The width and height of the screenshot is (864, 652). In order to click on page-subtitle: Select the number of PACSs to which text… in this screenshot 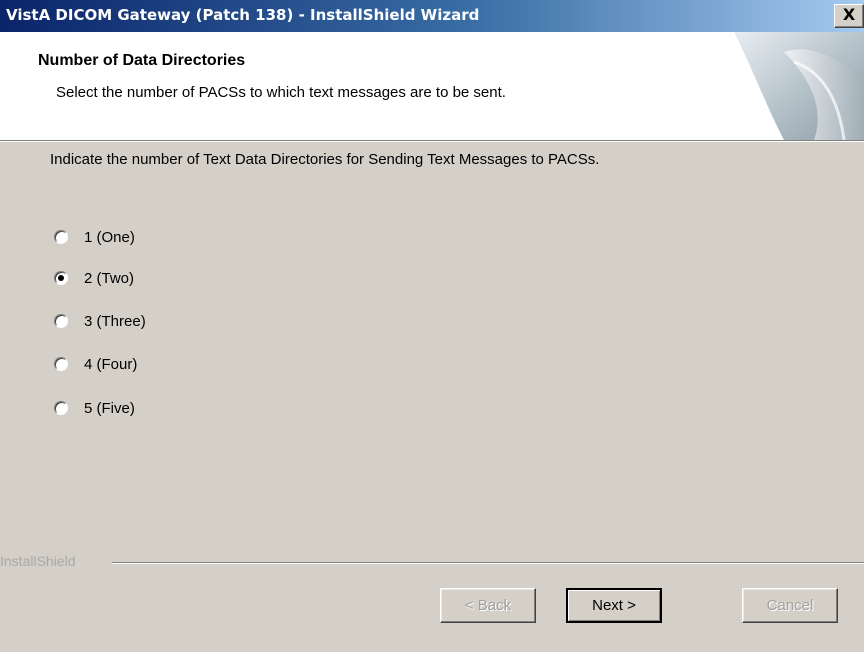, I will do `click(281, 92)`.